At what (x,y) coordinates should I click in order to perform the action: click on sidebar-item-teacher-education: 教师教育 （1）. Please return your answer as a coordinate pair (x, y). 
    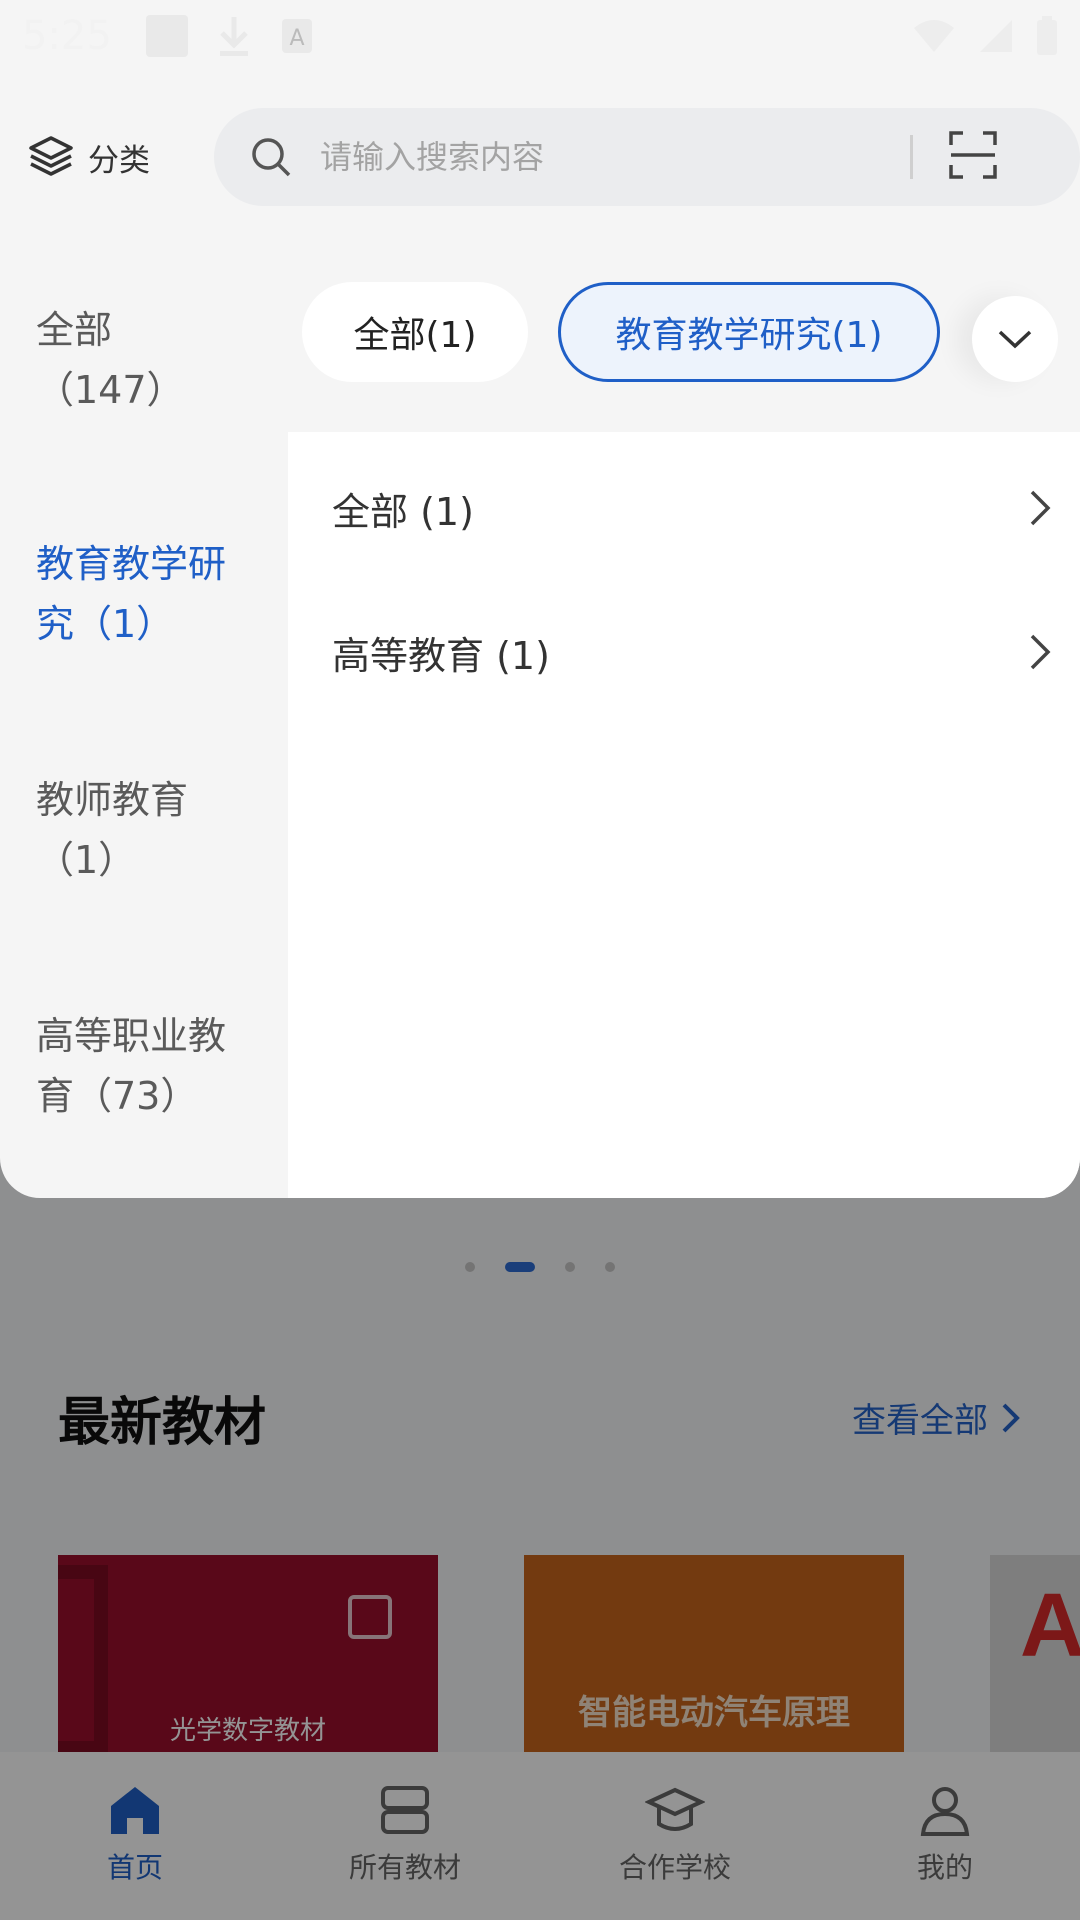
    Looking at the image, I should click on (130, 830).